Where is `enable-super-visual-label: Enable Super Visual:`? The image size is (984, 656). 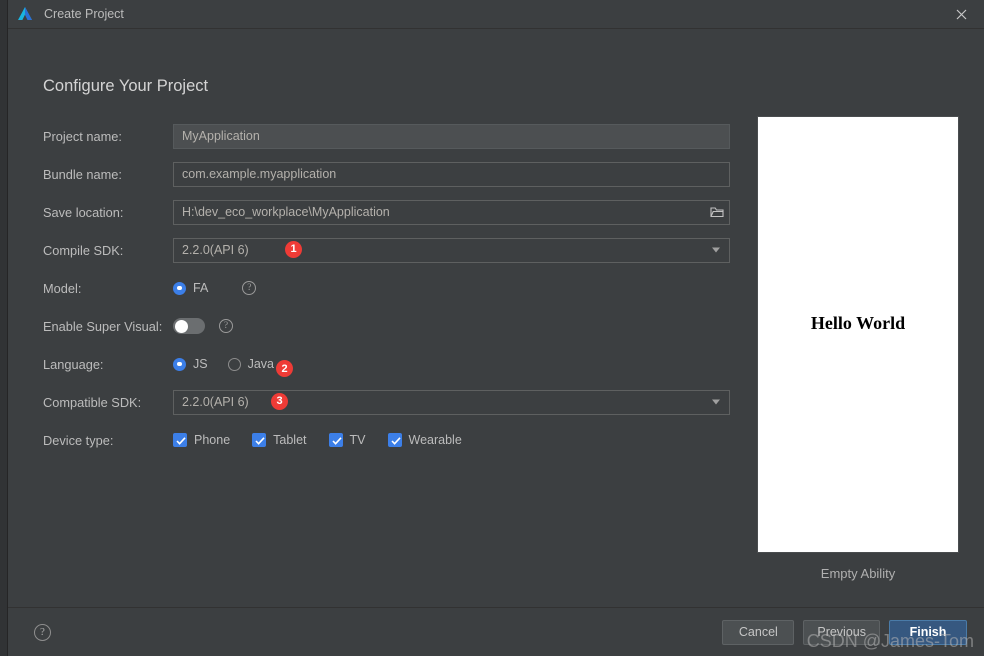
enable-super-visual-label: Enable Super Visual: is located at coordinates (103, 326).